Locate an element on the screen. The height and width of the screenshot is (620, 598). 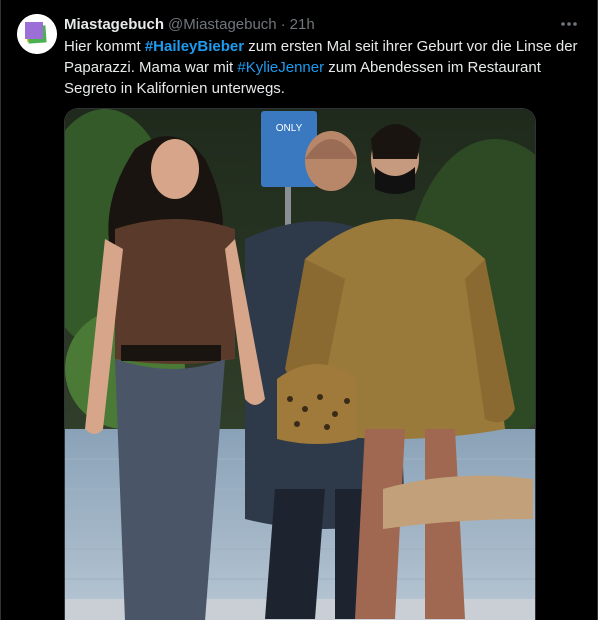
hashtag-link: #HaileyBieber is located at coordinates (194, 46).